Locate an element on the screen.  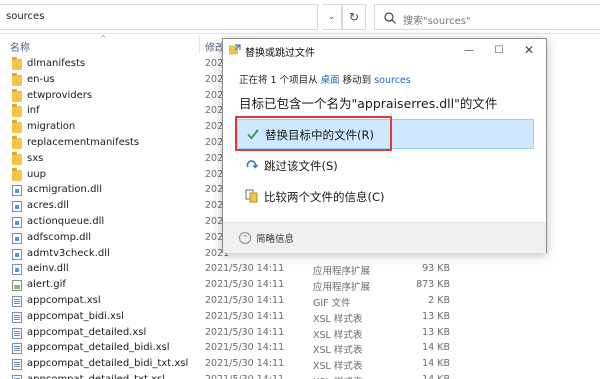
file-size: 2 KB is located at coordinates (439, 300).